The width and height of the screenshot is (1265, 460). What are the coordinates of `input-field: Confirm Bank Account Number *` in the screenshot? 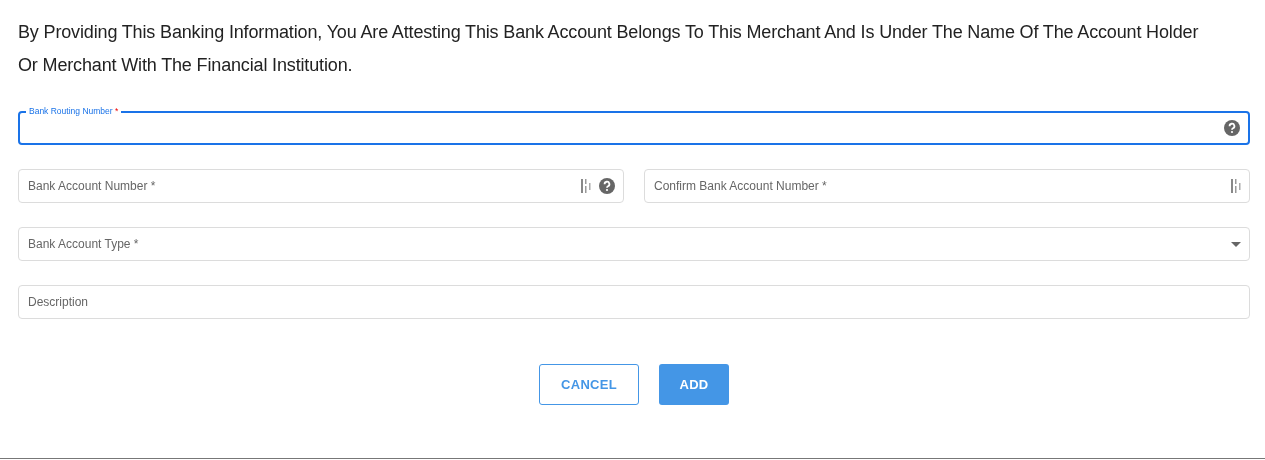 It's located at (947, 186).